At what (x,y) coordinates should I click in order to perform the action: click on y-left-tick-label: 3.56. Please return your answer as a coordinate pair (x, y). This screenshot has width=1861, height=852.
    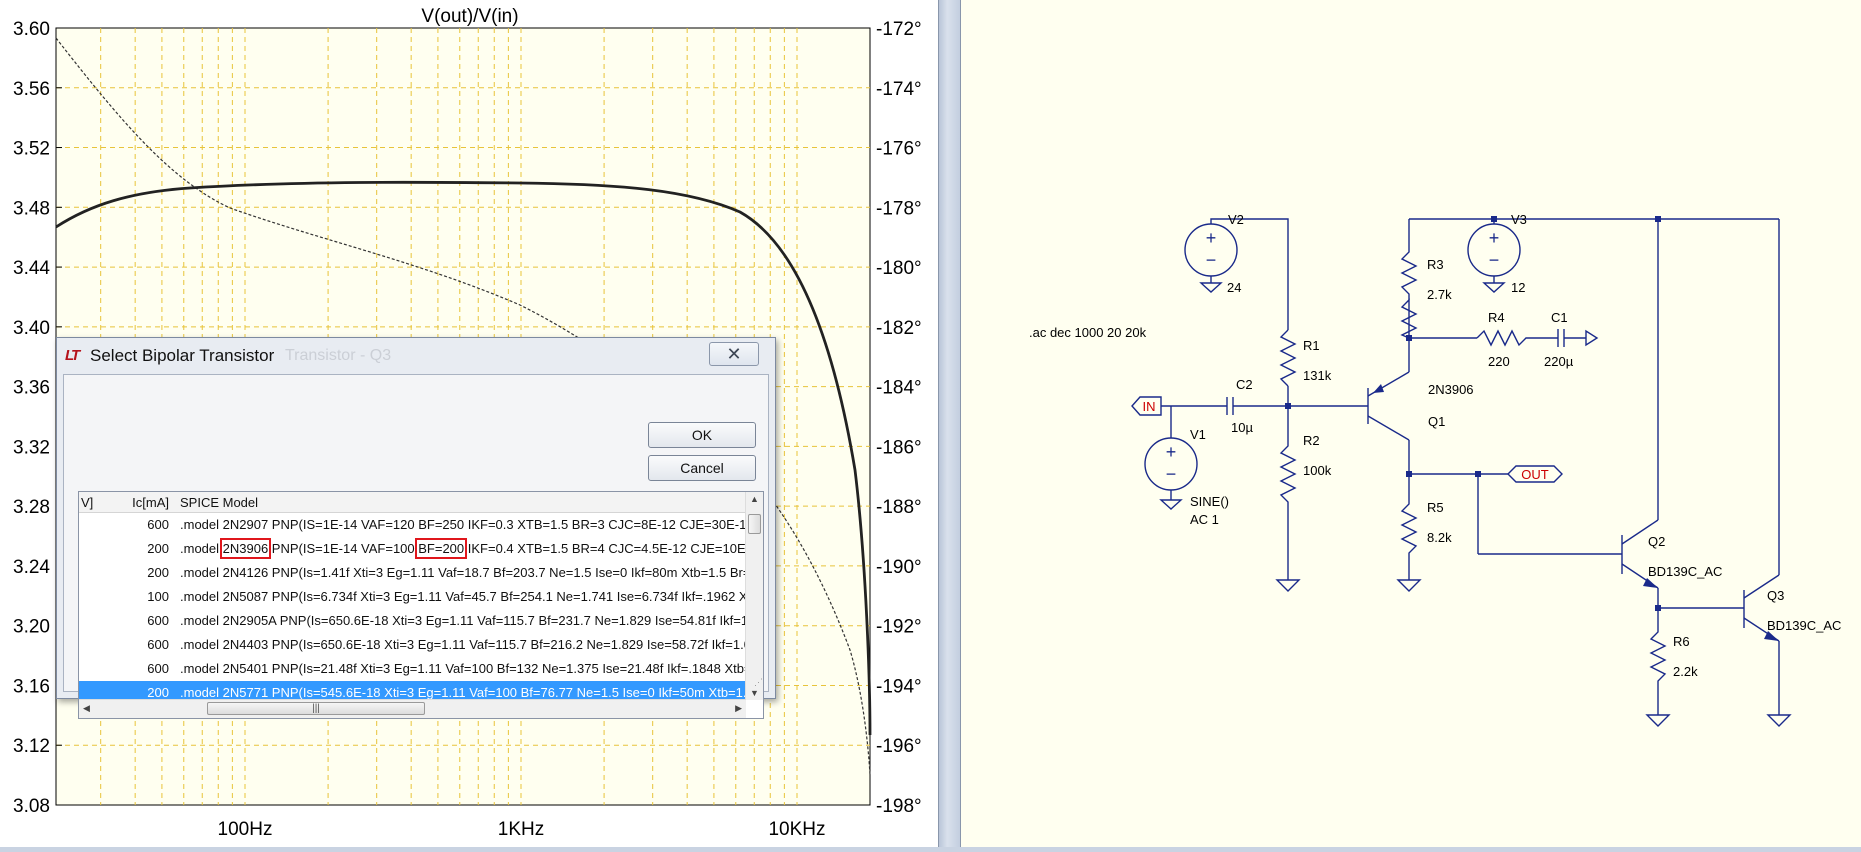
    Looking at the image, I should click on (31, 89).